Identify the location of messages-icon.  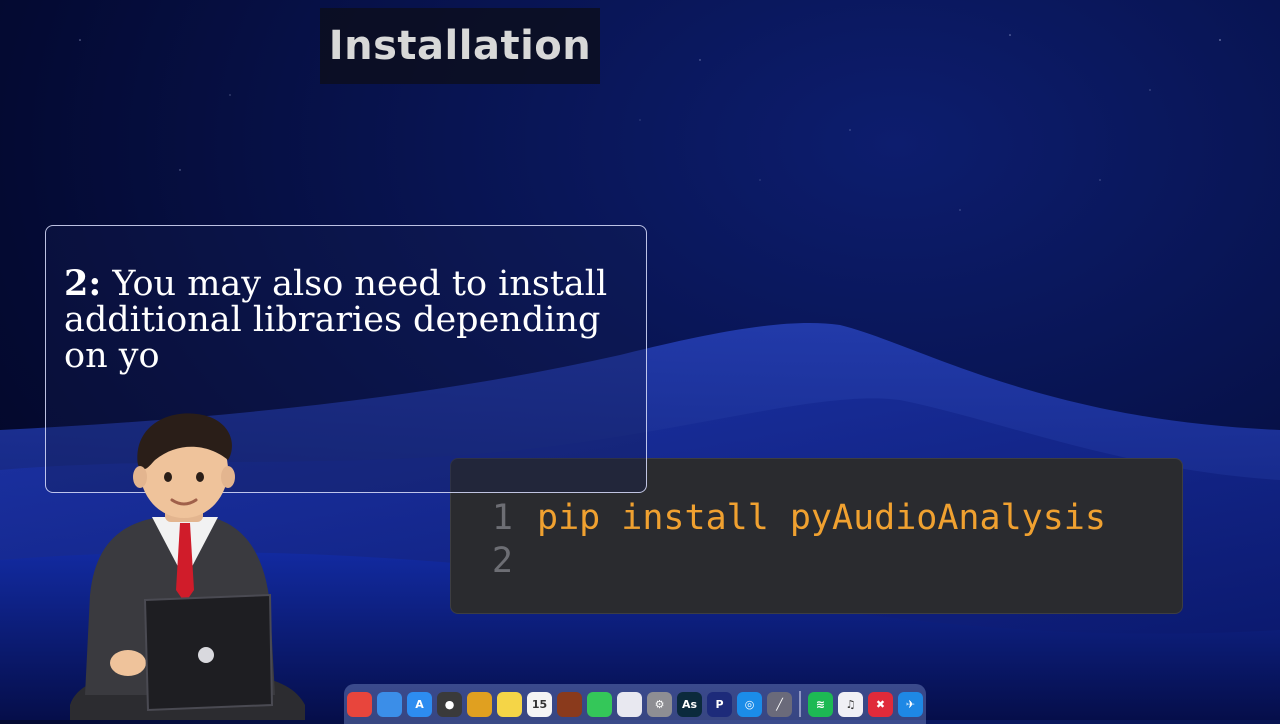
(599, 704).